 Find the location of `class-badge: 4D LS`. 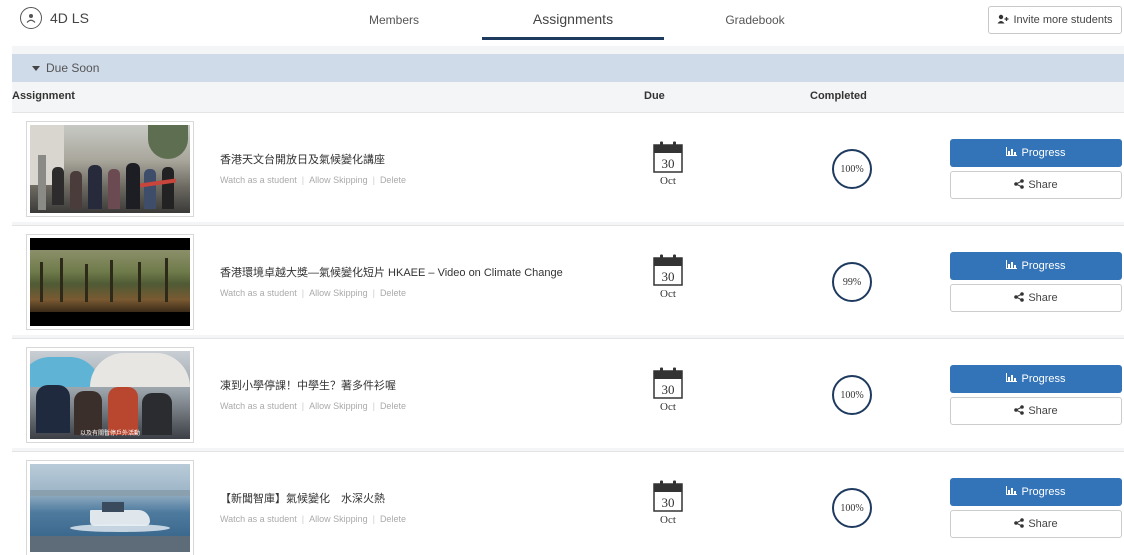

class-badge: 4D LS is located at coordinates (54, 18).